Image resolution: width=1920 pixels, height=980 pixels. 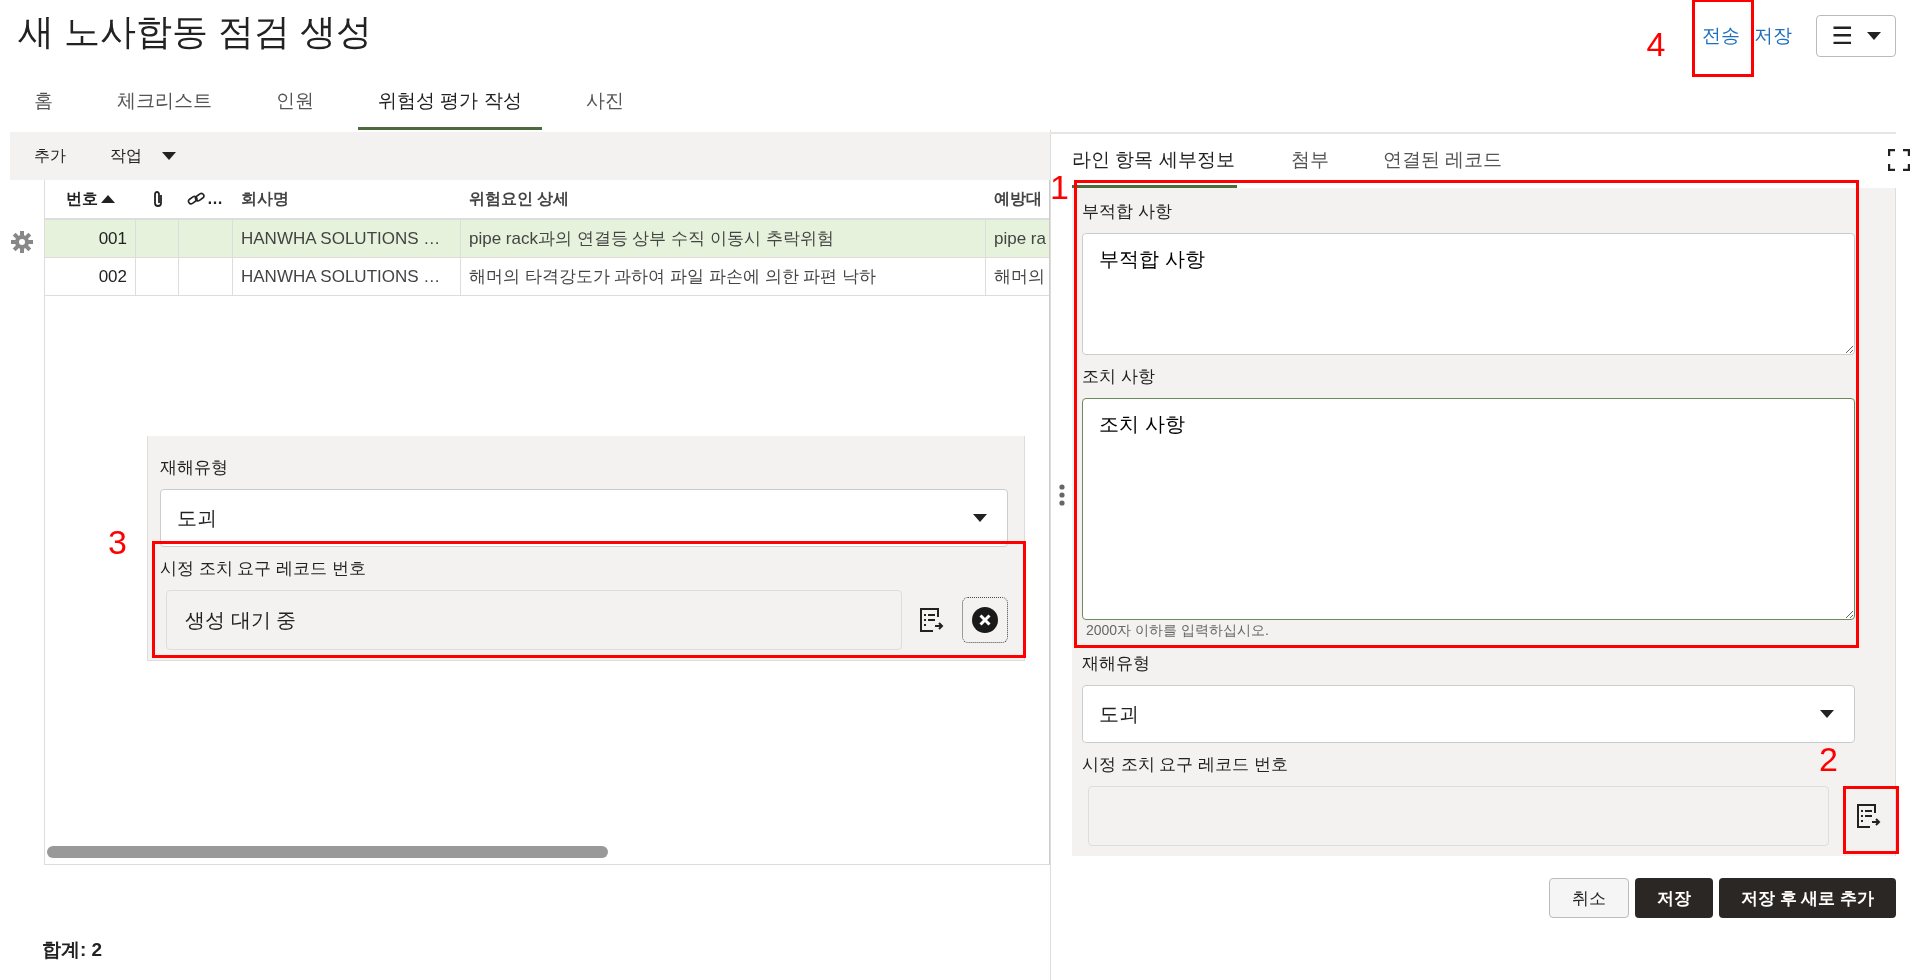 What do you see at coordinates (157, 199) in the screenshot?
I see `paperclip-icon` at bounding box center [157, 199].